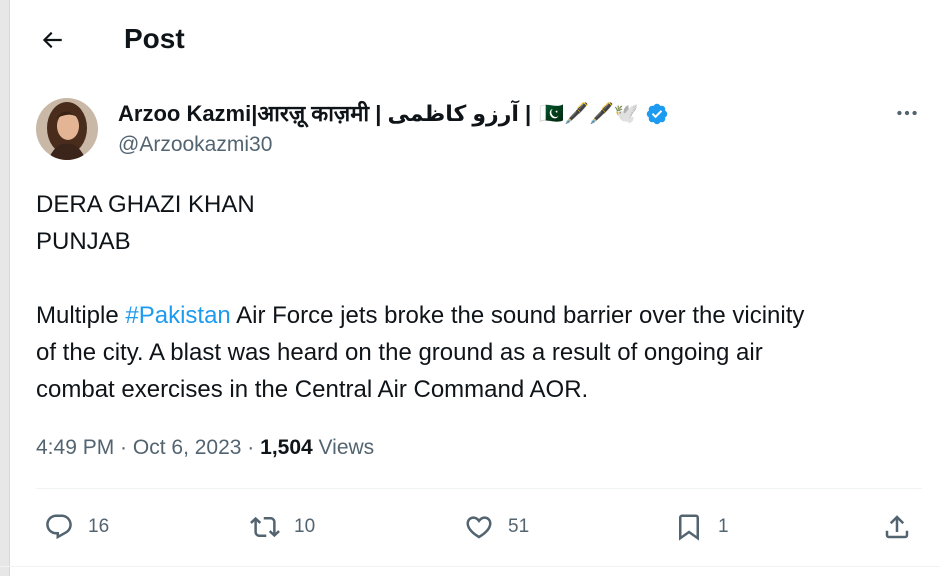  What do you see at coordinates (343, 447) in the screenshot?
I see `views-label: Views` at bounding box center [343, 447].